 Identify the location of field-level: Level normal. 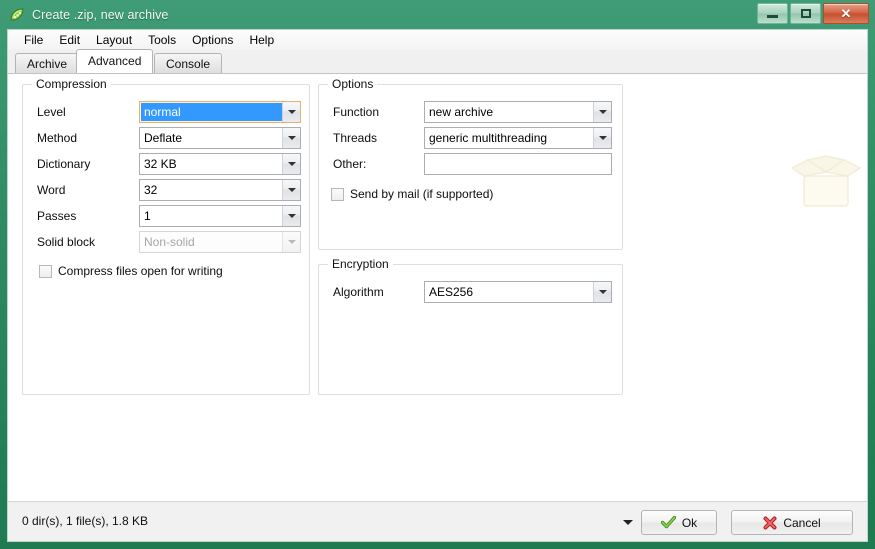
(166, 112).